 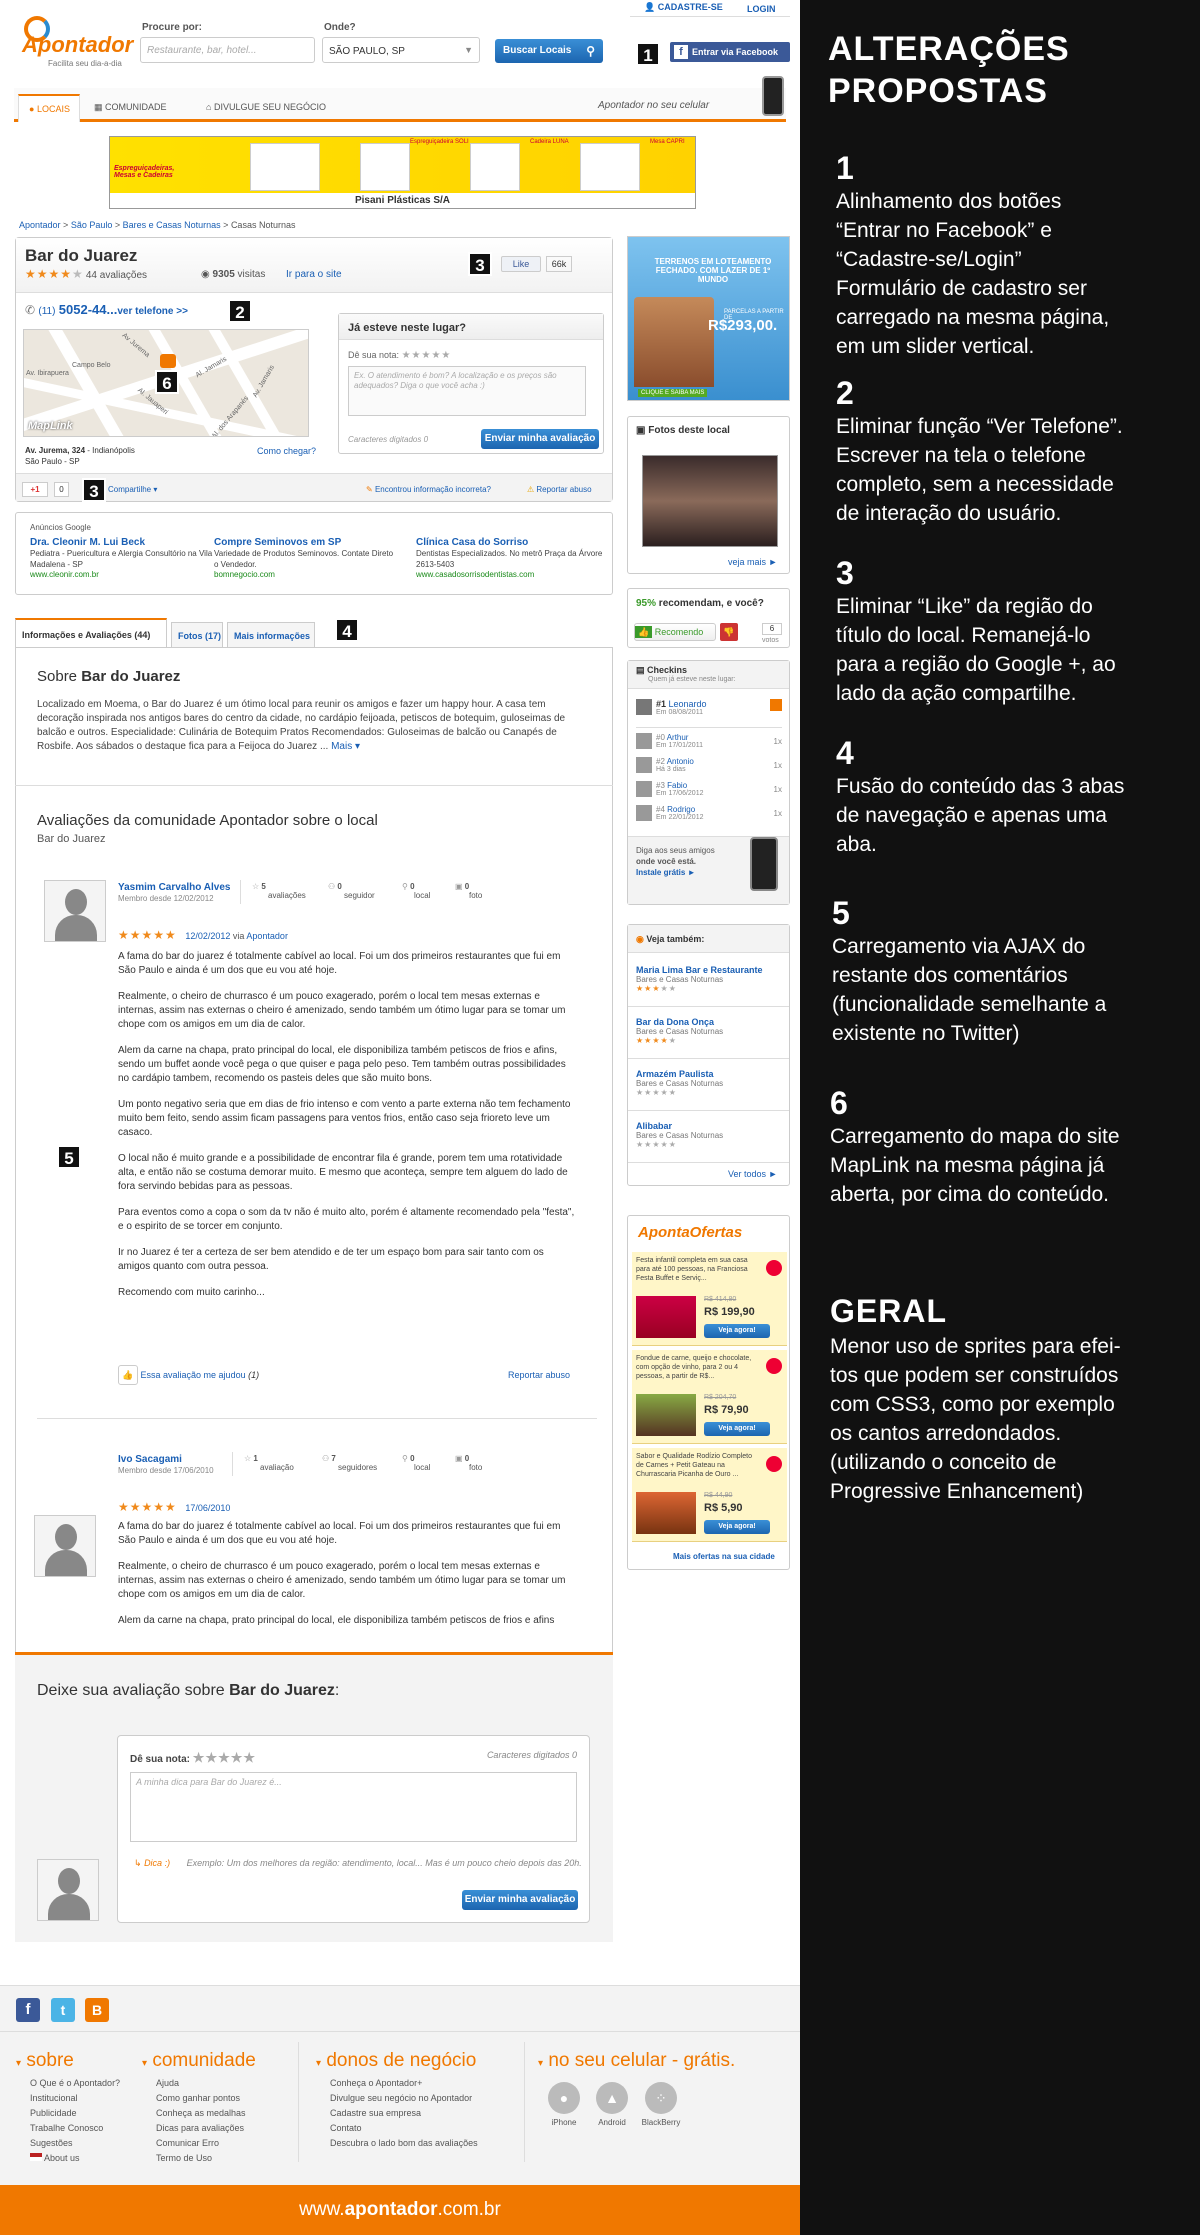 I want to click on see-also-item: Alibabar Bares e Casas Noturnas ★★★★★, so click(x=708, y=1138).